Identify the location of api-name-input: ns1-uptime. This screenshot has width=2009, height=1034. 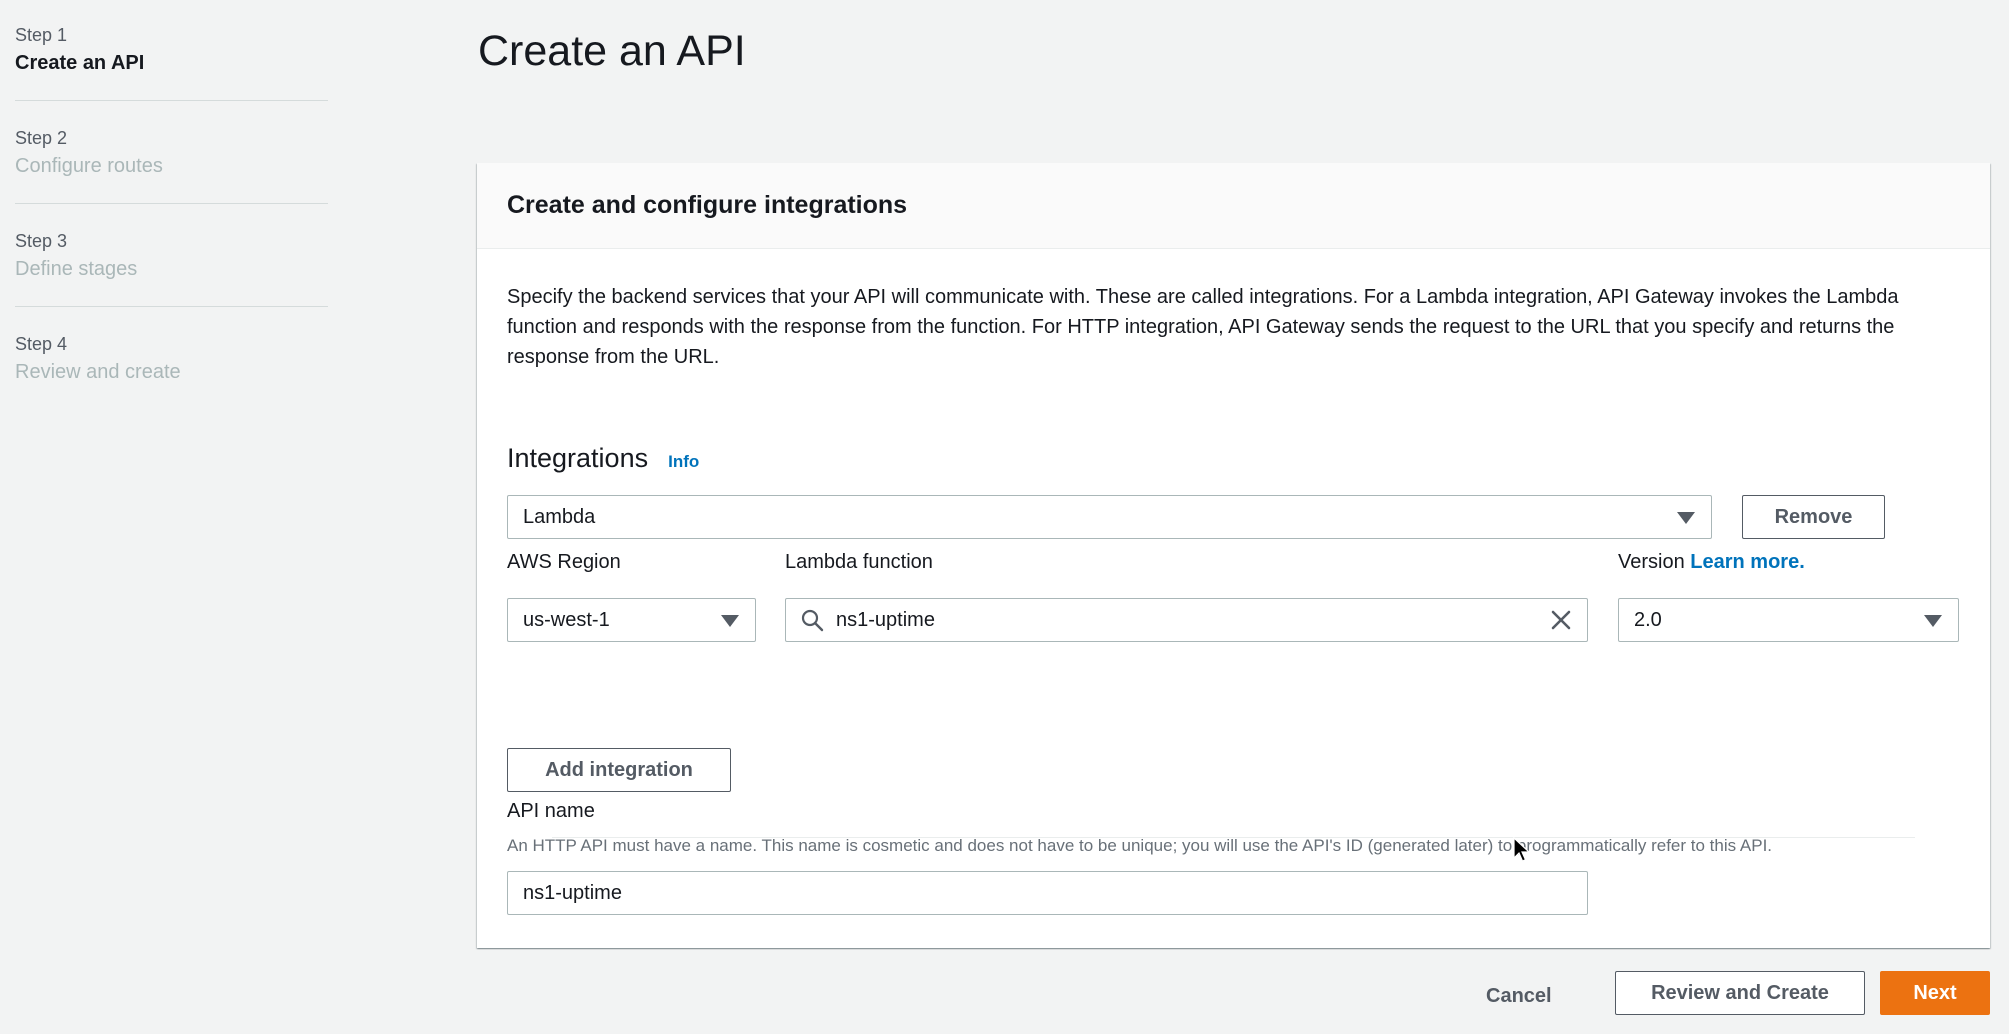
(1047, 893).